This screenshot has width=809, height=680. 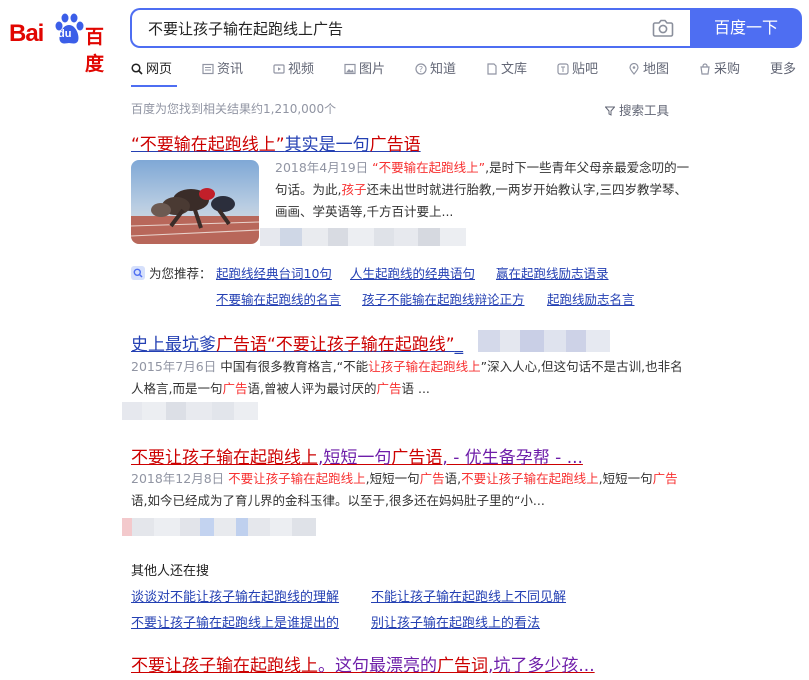 What do you see at coordinates (235, 595) in the screenshot?
I see `related-search-link: 谈谈对不能让孩子输在起跑线的理解` at bounding box center [235, 595].